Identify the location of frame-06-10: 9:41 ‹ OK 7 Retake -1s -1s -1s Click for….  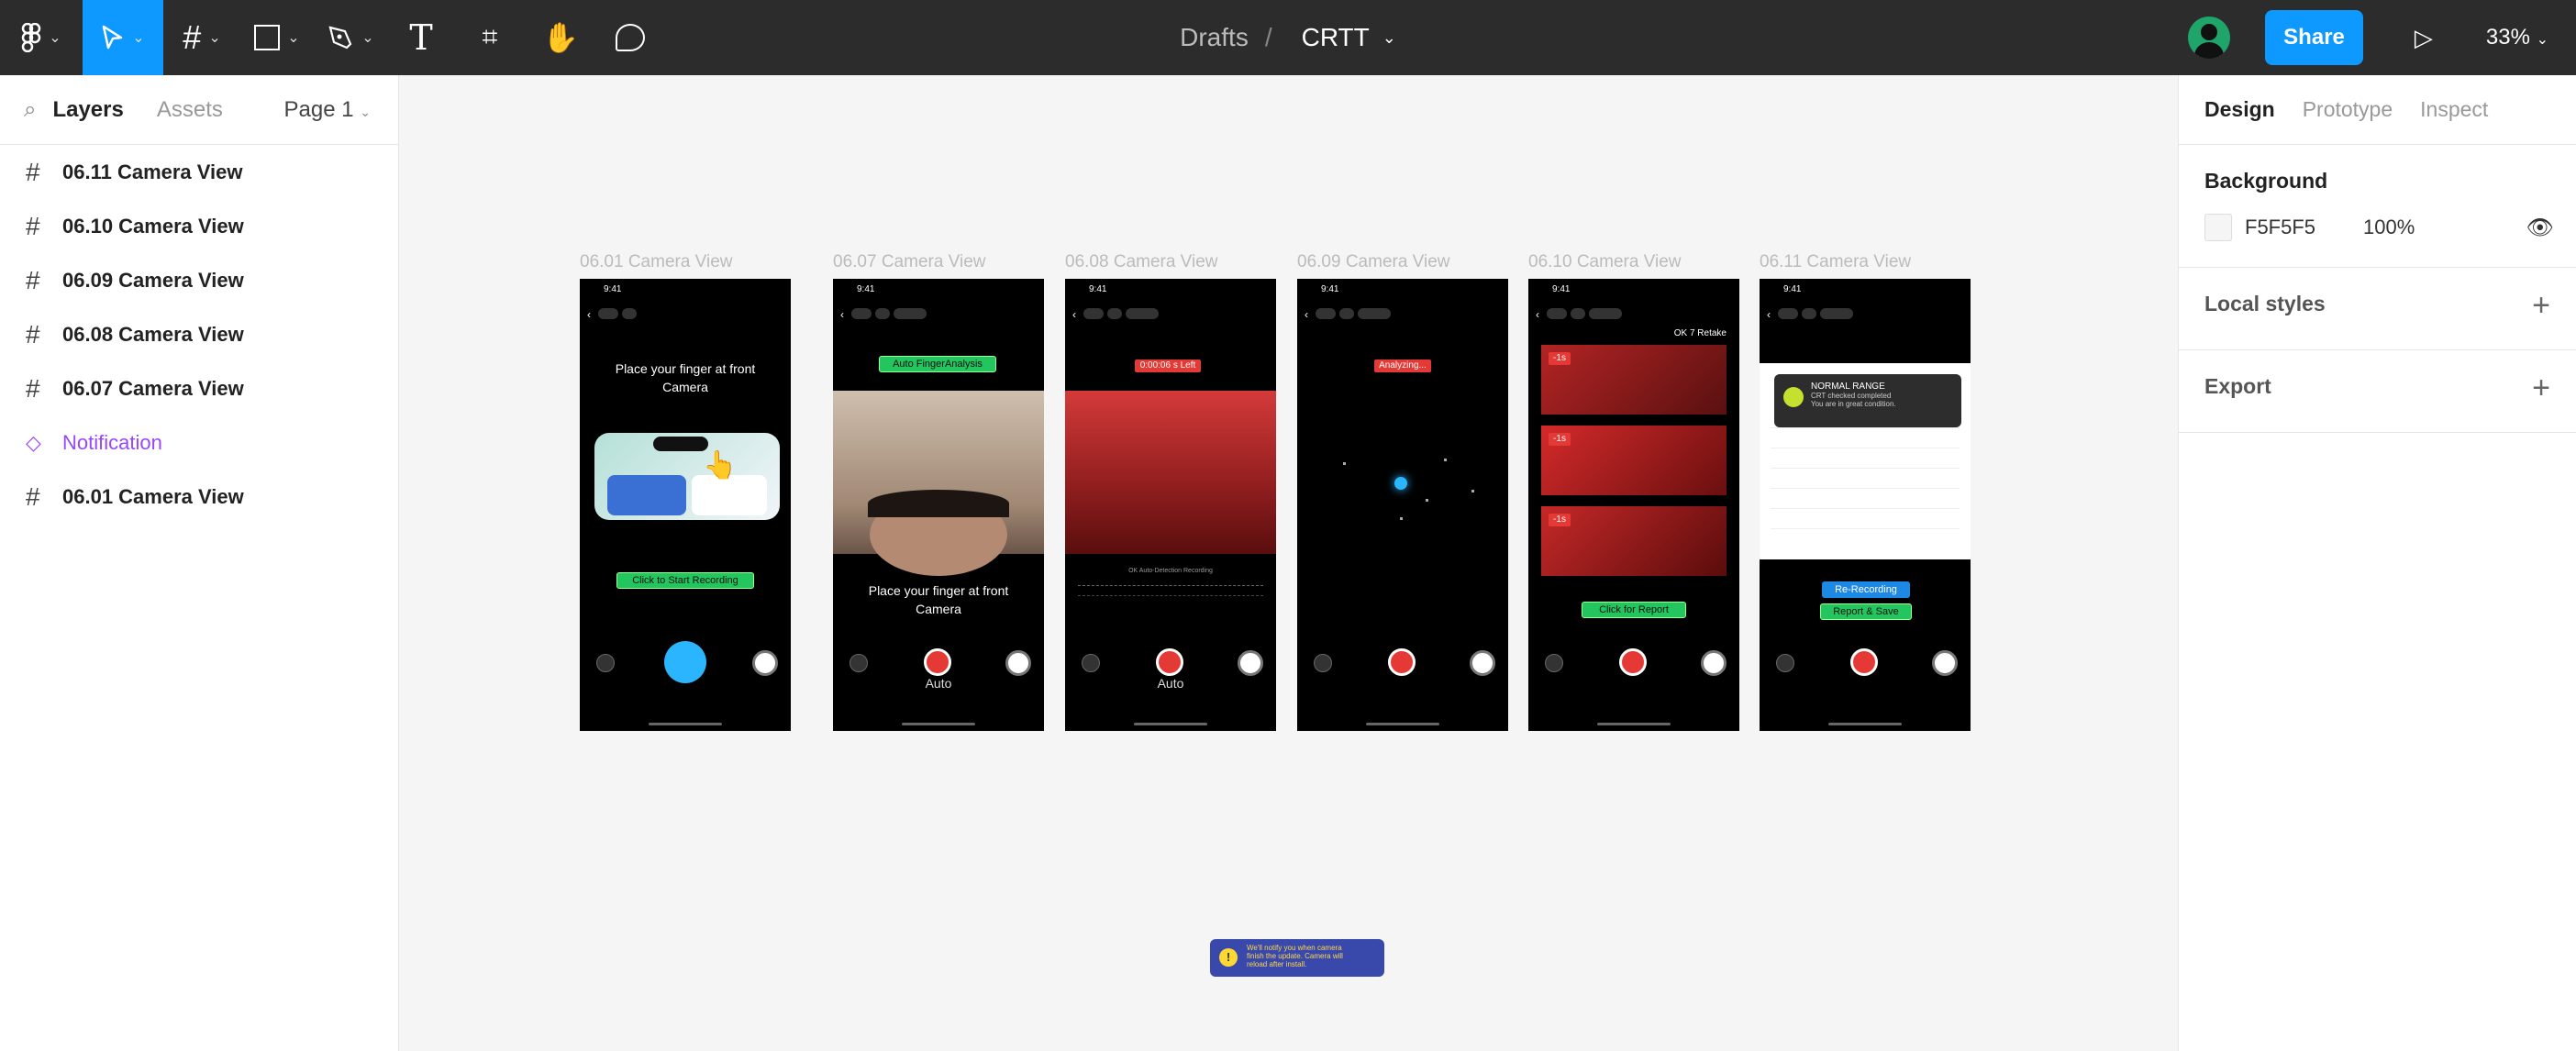
(1633, 505).